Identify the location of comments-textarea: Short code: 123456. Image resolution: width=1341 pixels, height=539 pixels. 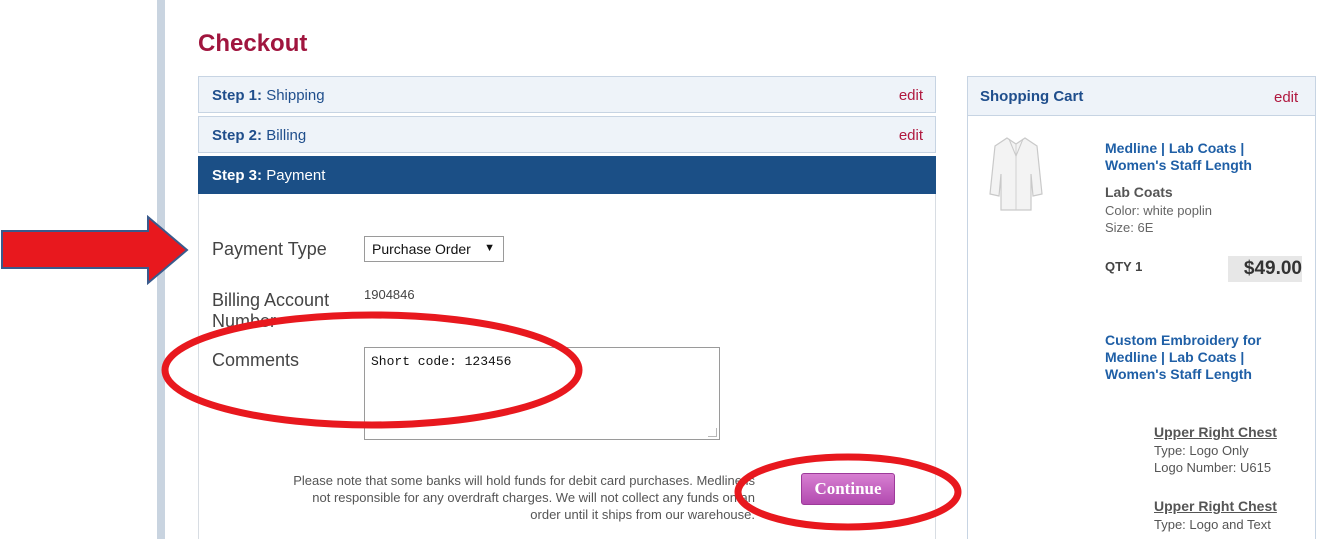
(542, 393).